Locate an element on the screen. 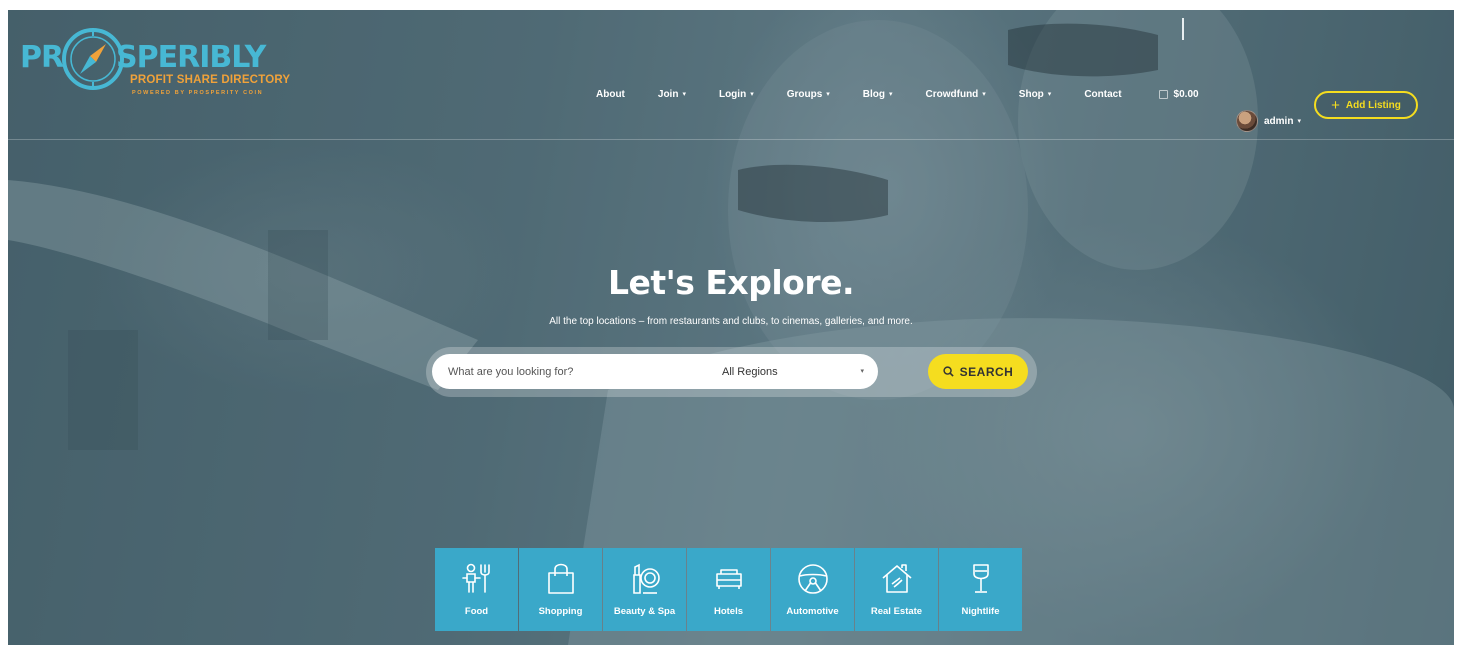  search-button-label: SEARCH is located at coordinates (986, 371).